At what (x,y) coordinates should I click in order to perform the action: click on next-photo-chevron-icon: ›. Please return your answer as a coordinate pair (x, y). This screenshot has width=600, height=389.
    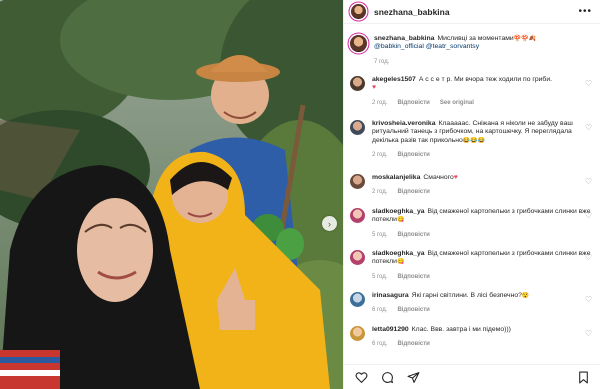
    Looking at the image, I should click on (329, 223).